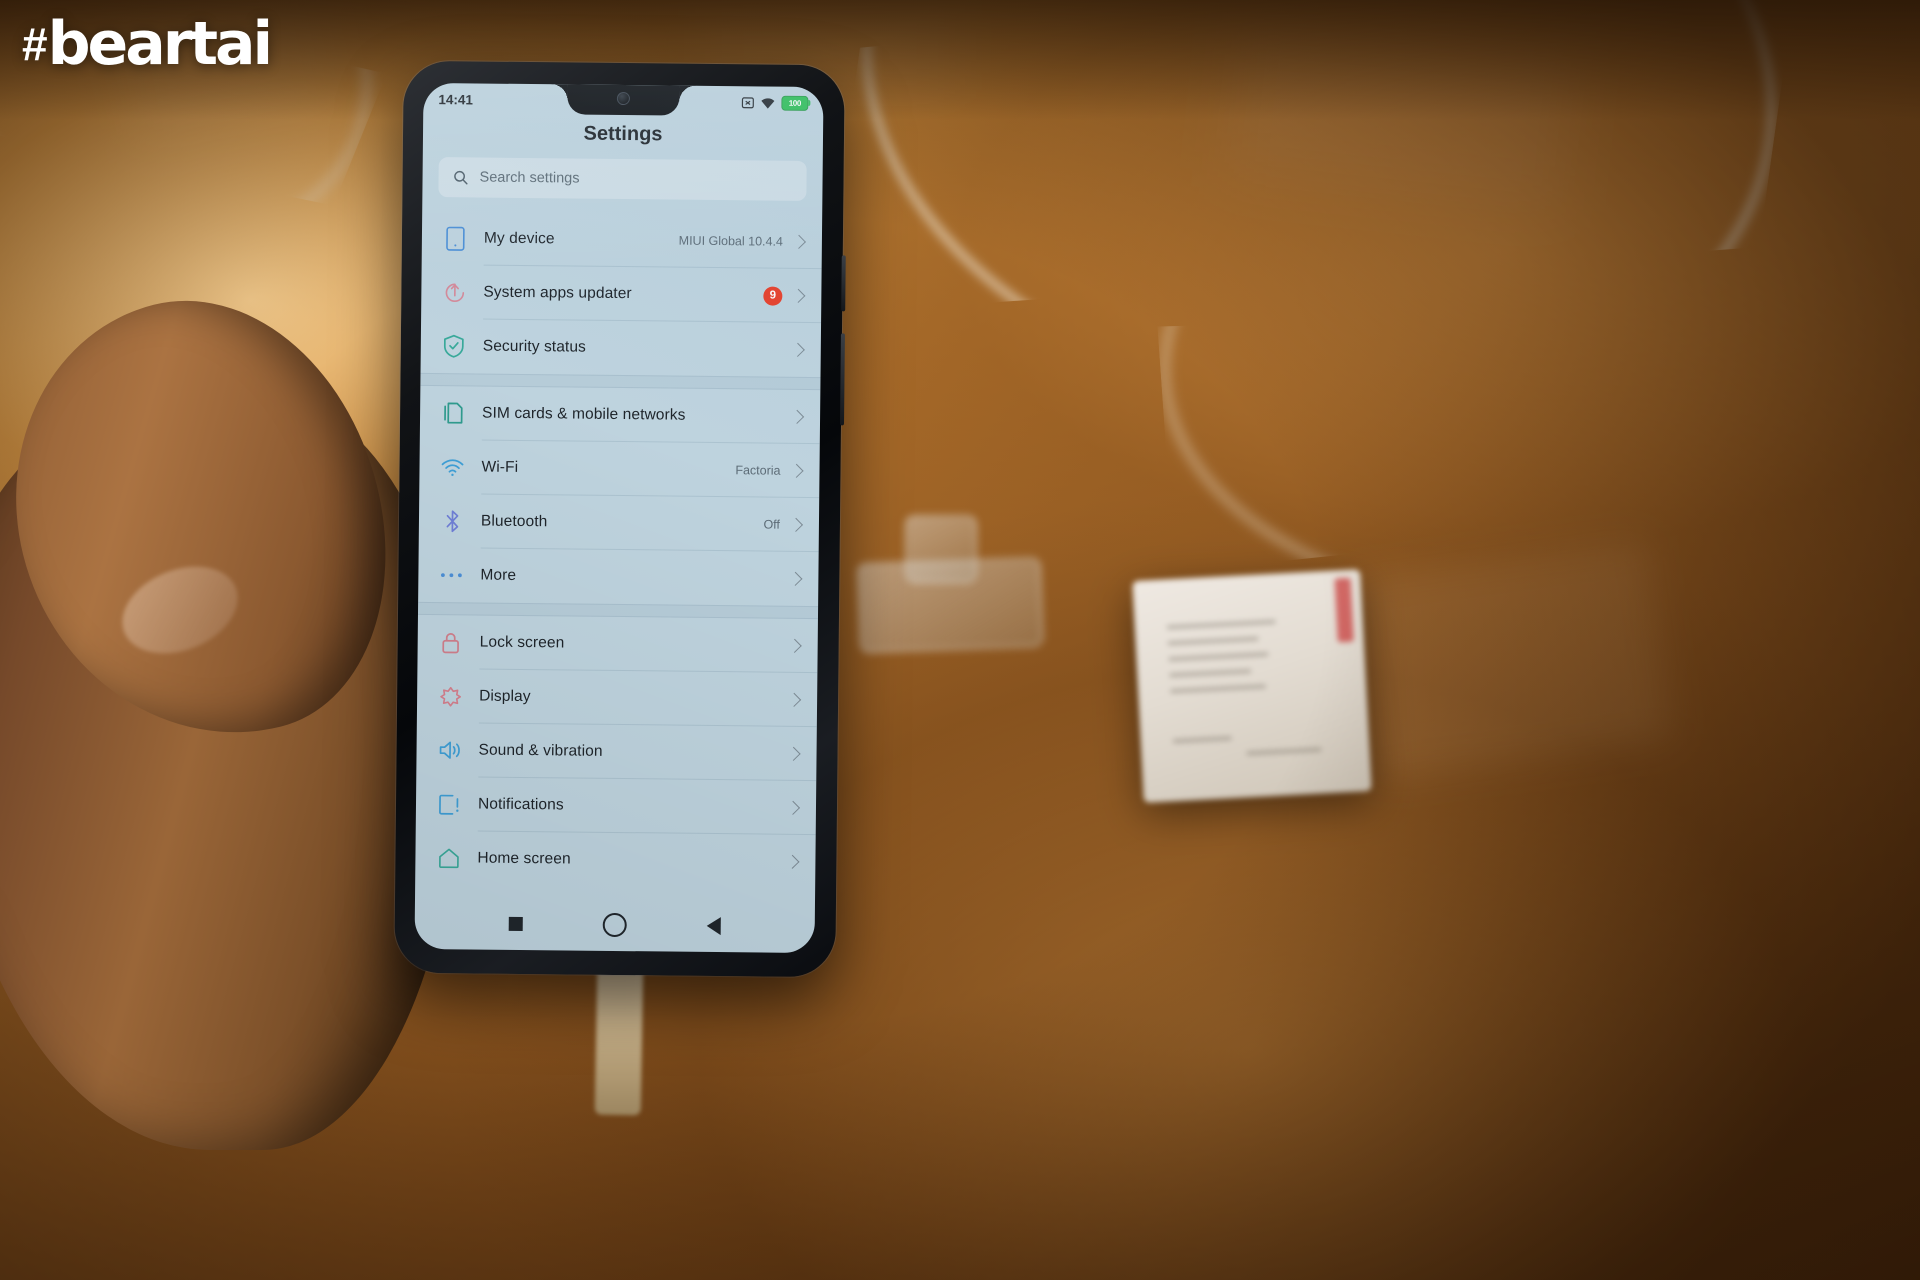 Image resolution: width=1920 pixels, height=1280 pixels. Describe the element at coordinates (524, 858) in the screenshot. I see `row-label: Home screen` at that location.